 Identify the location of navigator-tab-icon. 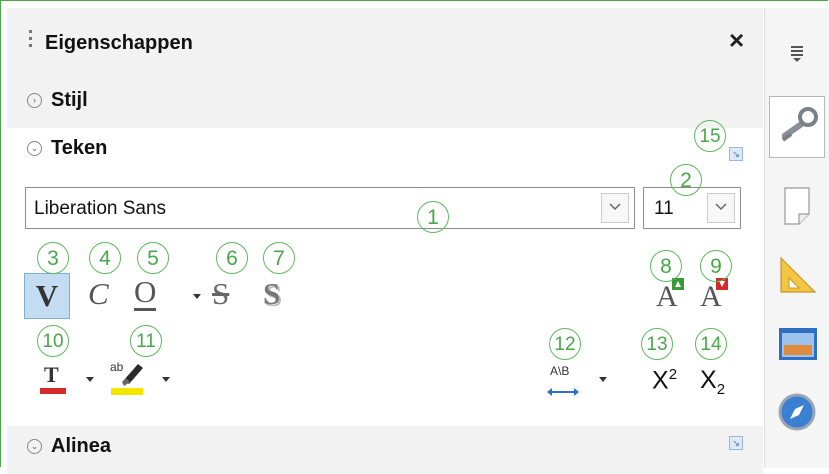
(797, 412).